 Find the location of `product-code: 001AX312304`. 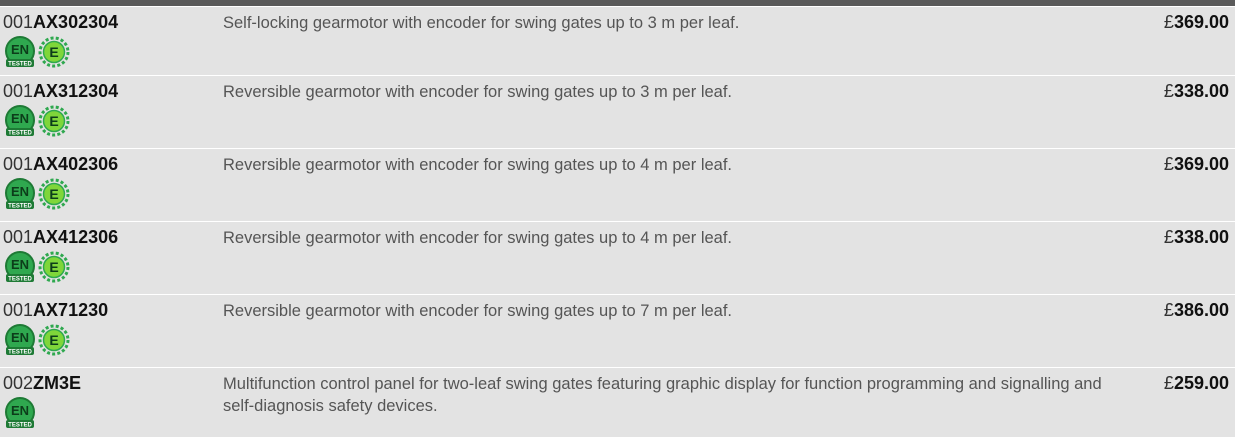

product-code: 001AX312304 is located at coordinates (60, 91).